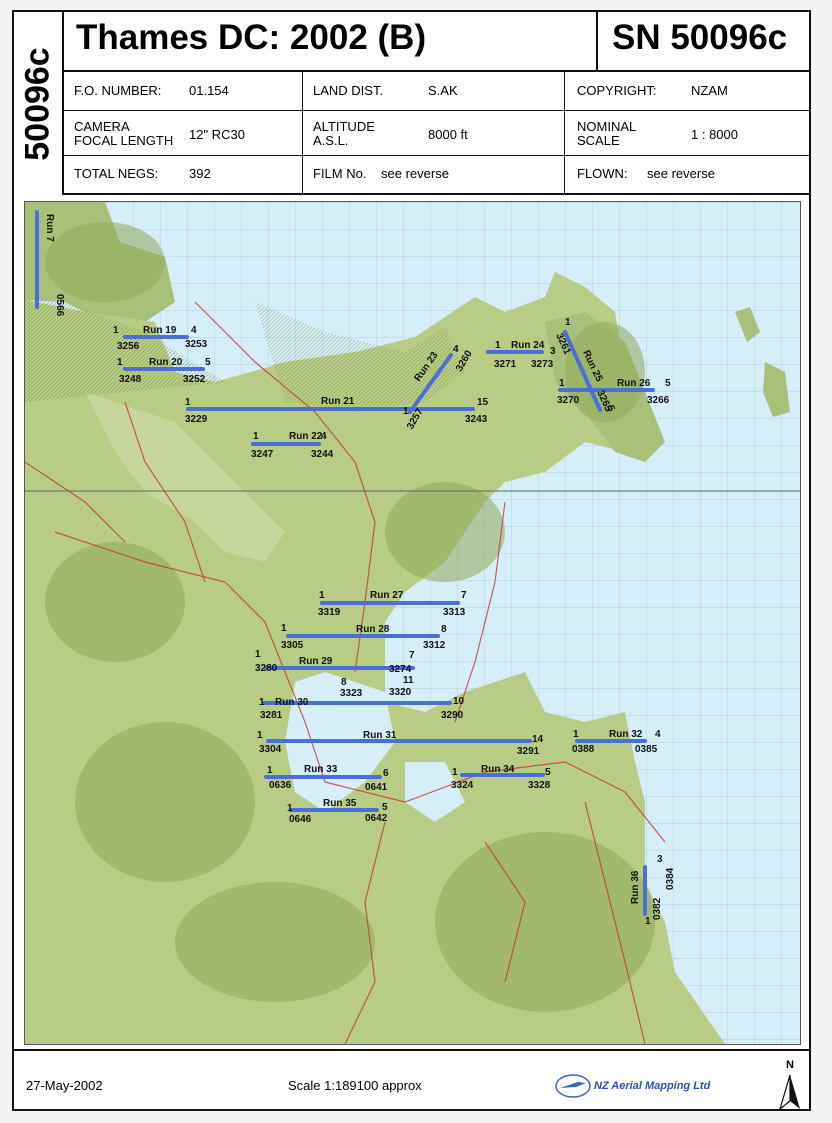  I want to click on altitude-label: ALTITUDE, so click(344, 126).